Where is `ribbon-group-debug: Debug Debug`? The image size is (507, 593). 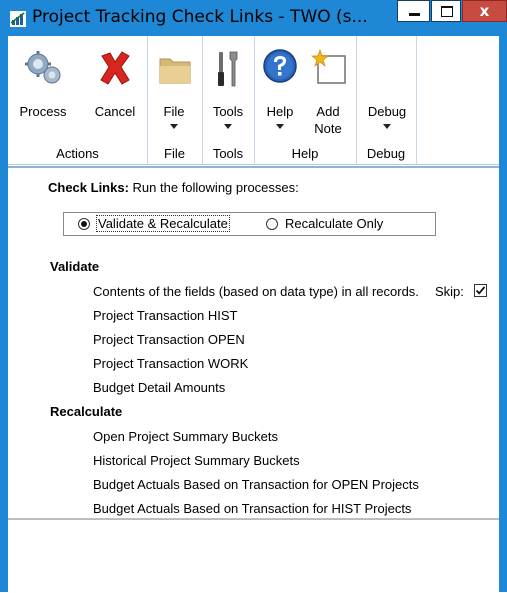
ribbon-group-debug: Debug Debug is located at coordinates (386, 100).